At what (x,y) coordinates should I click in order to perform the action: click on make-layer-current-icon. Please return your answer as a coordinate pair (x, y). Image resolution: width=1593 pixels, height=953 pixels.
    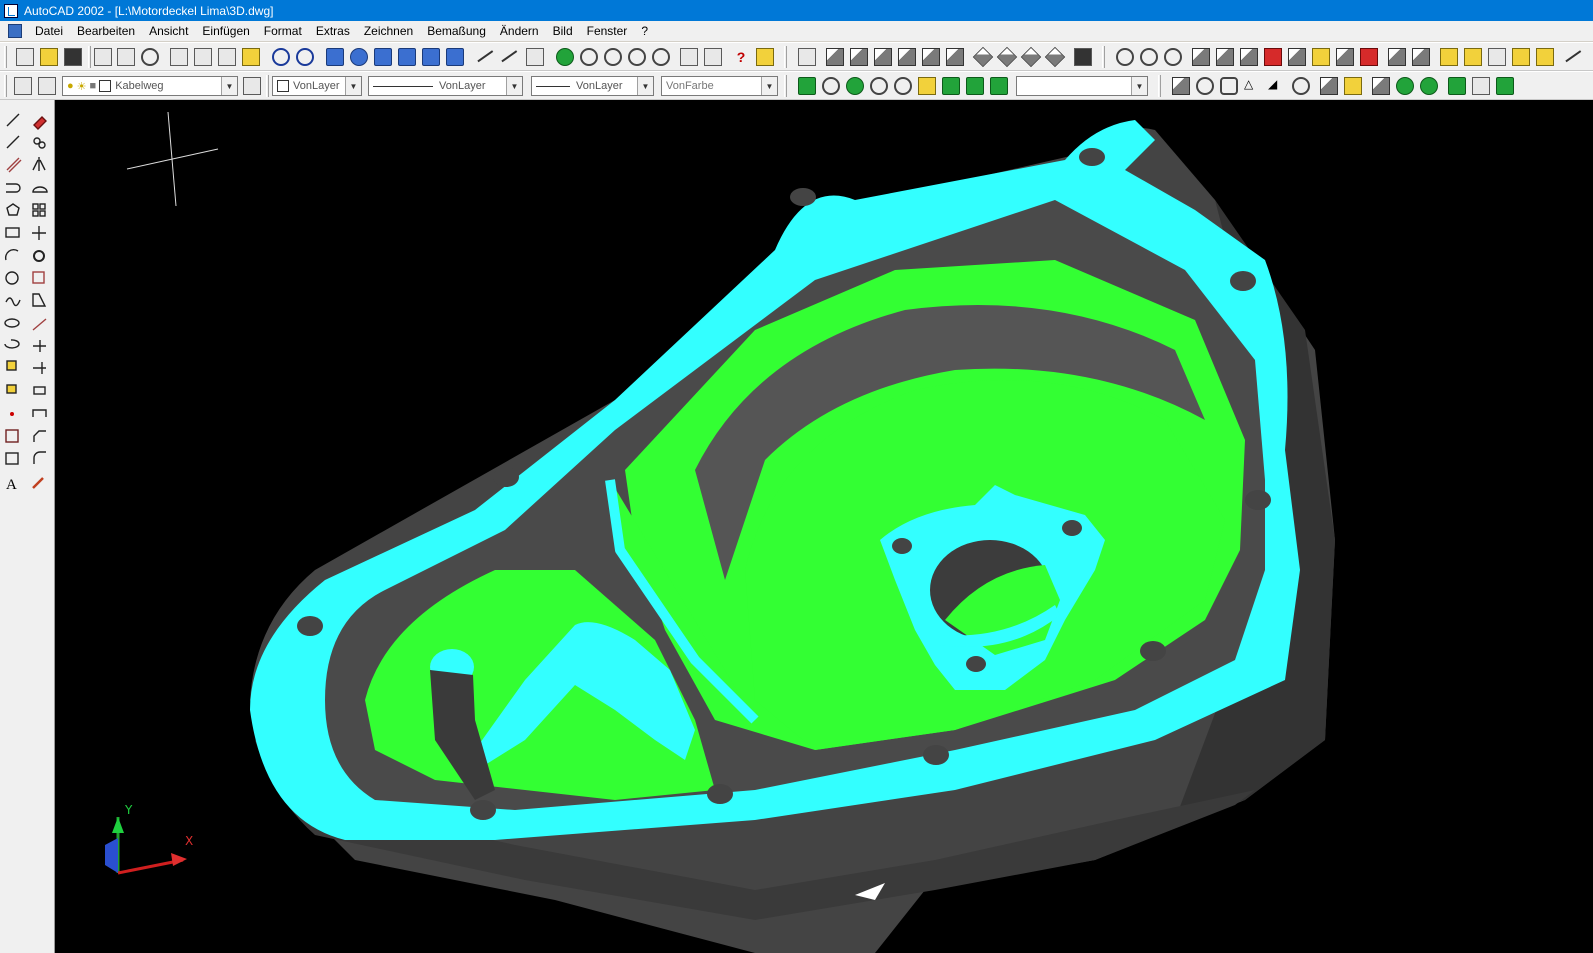
    Looking at the image, I should click on (23, 86).